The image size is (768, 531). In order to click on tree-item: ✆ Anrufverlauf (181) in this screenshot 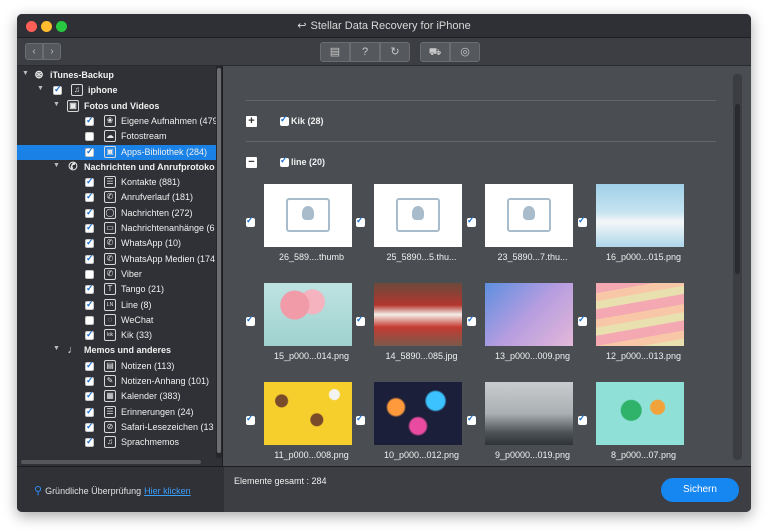, I will do `click(116, 197)`.